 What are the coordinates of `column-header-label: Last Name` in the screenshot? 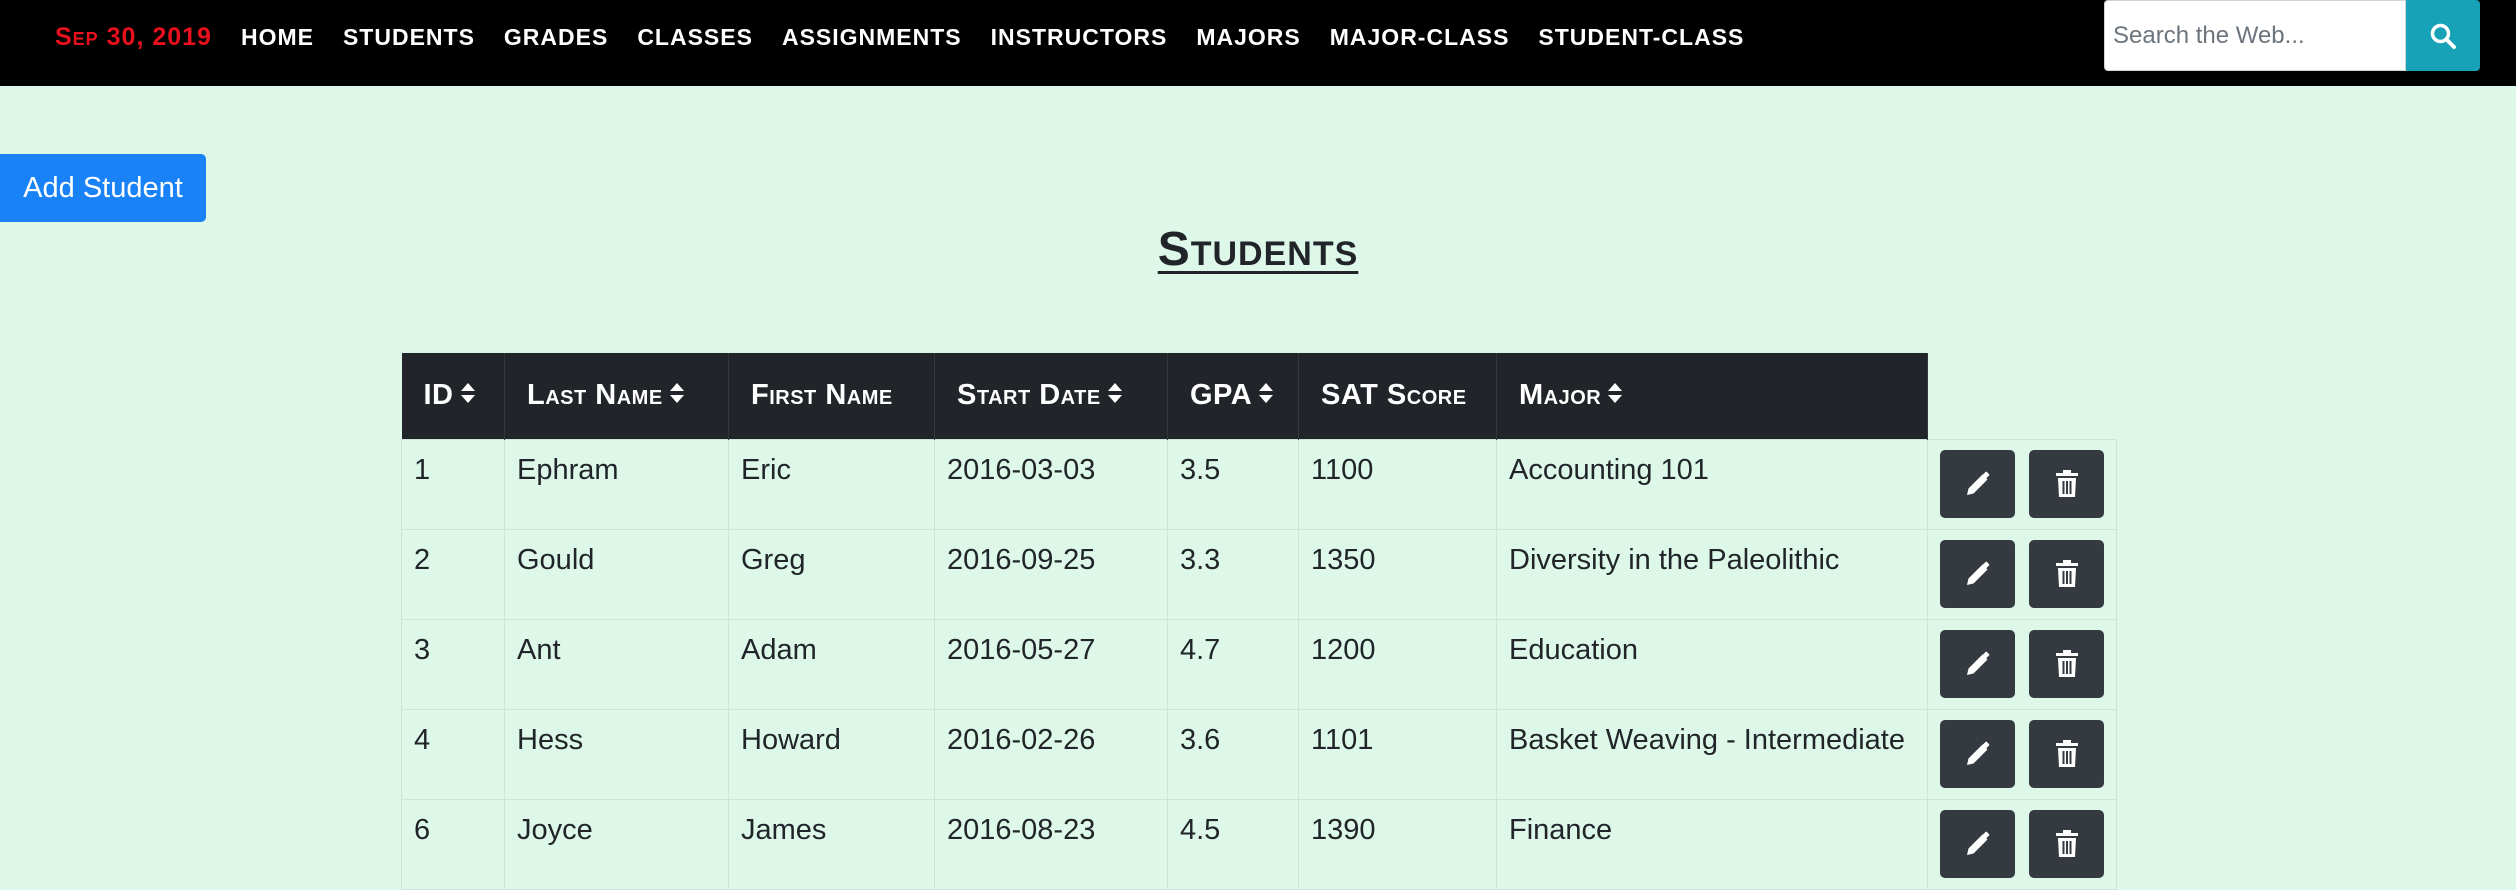 It's located at (595, 394).